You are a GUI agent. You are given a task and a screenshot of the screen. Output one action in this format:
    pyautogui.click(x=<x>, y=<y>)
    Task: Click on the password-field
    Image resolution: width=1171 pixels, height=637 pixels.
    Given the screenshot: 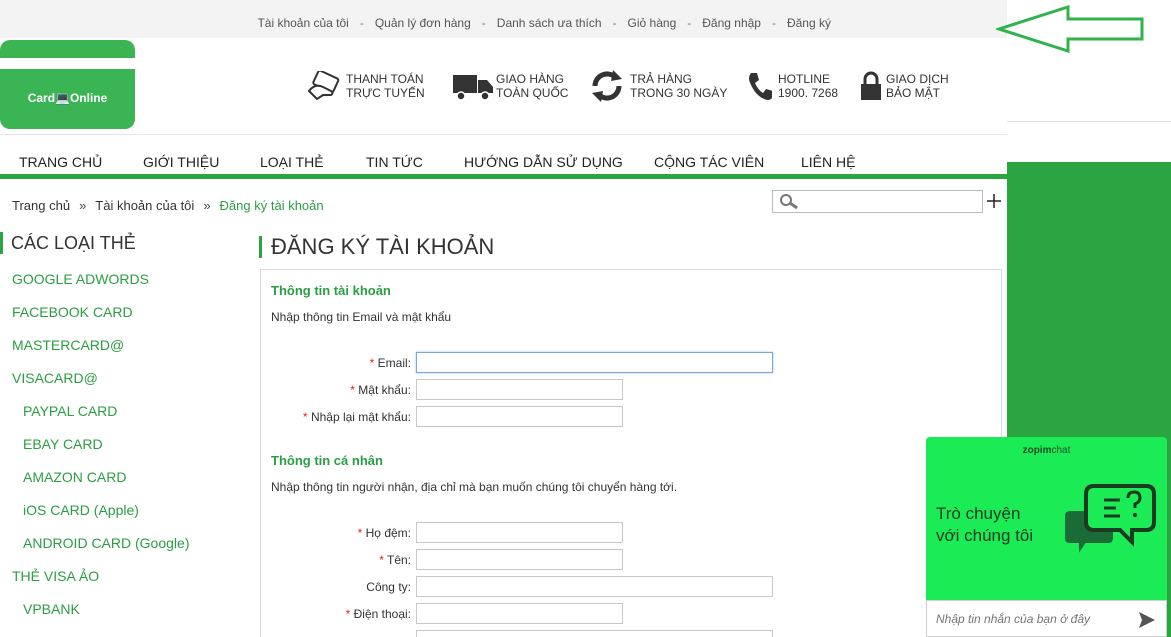 What is the action you would take?
    pyautogui.click(x=519, y=389)
    